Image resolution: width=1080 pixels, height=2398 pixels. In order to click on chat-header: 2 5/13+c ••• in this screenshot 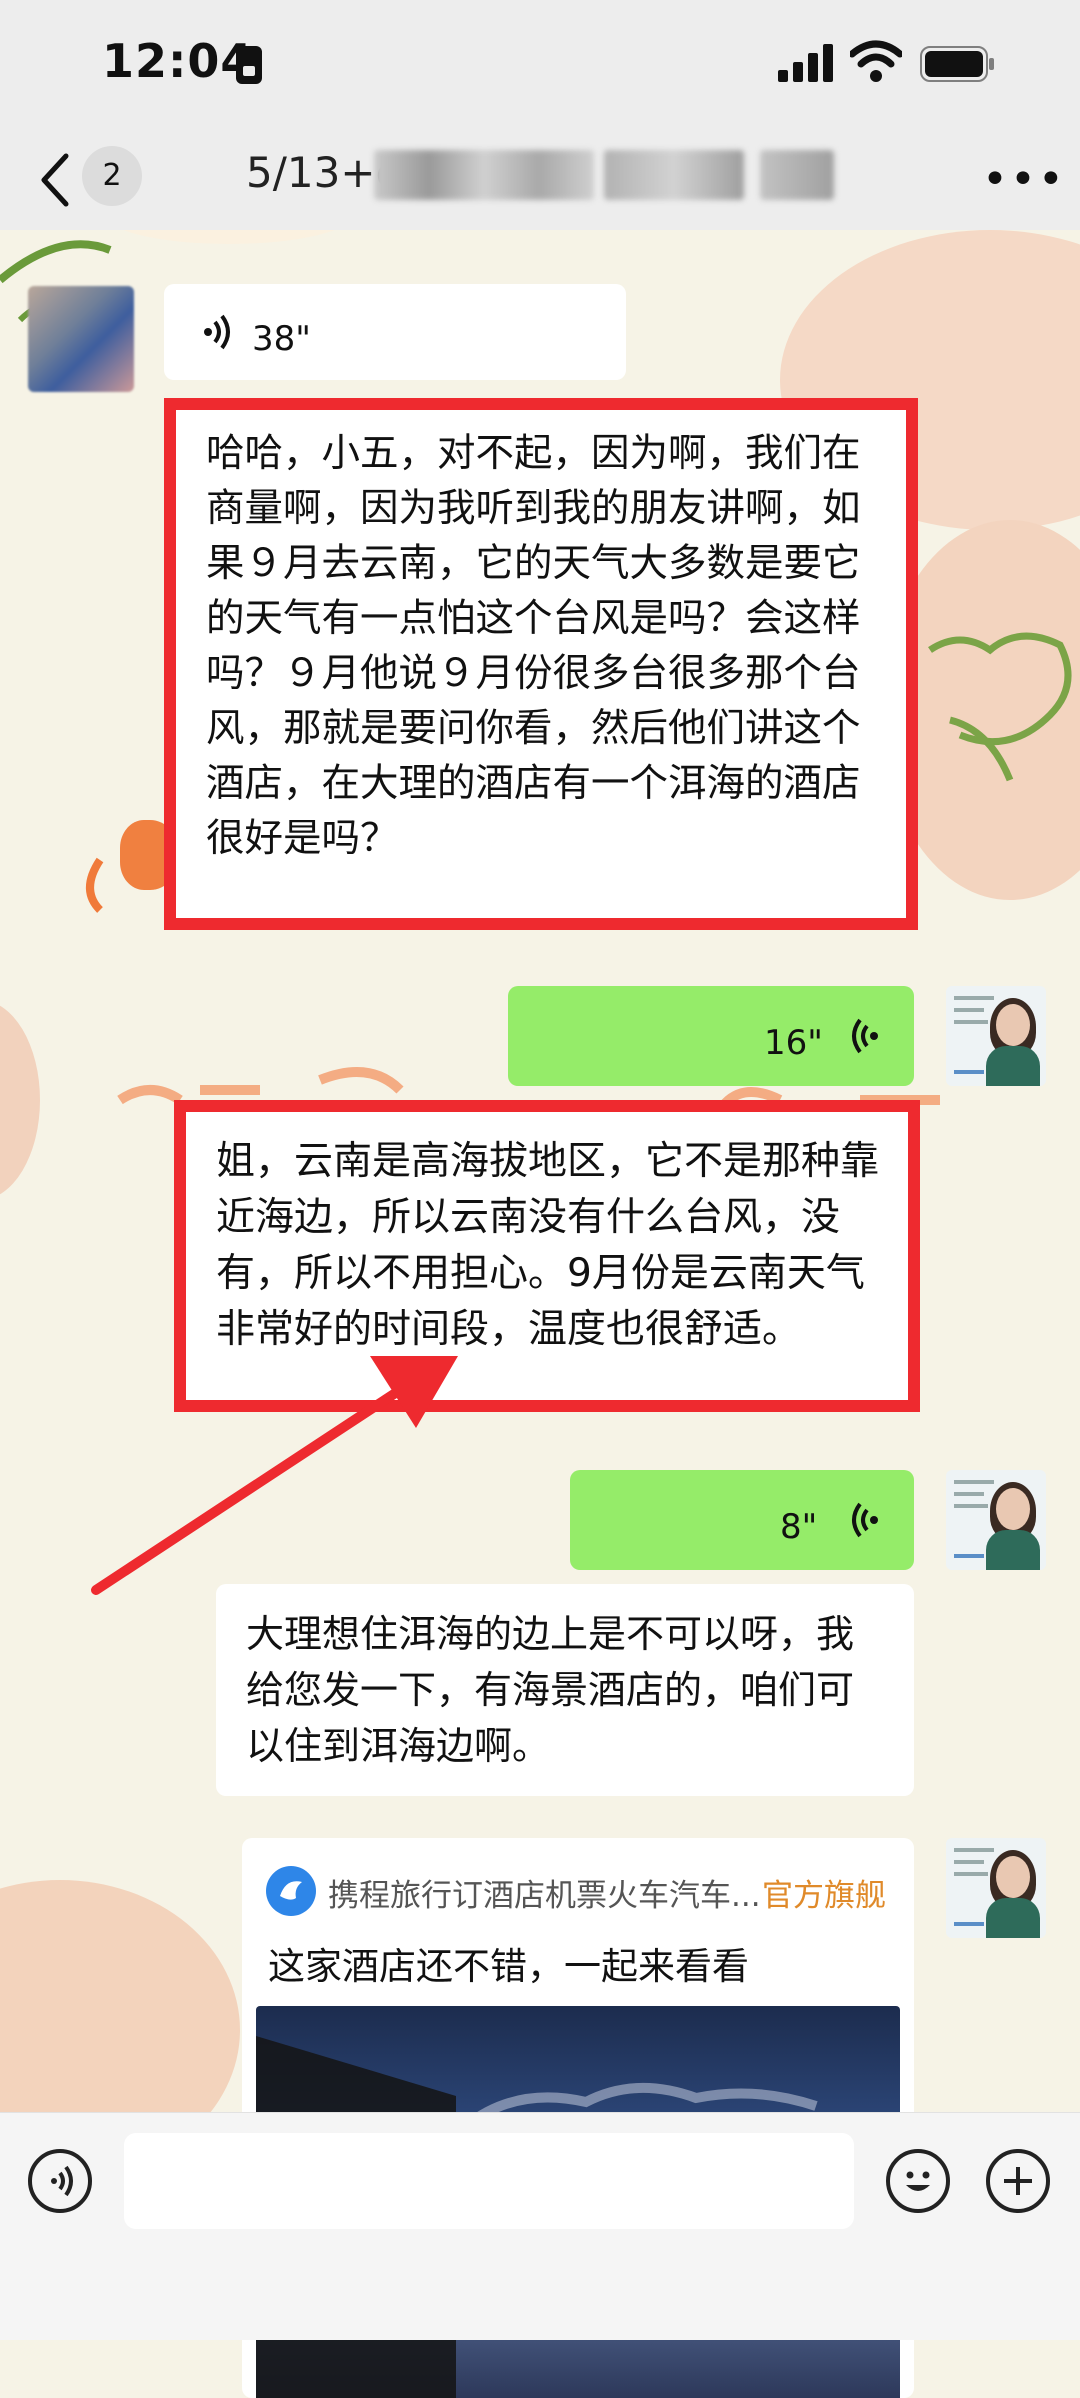, I will do `click(540, 180)`.